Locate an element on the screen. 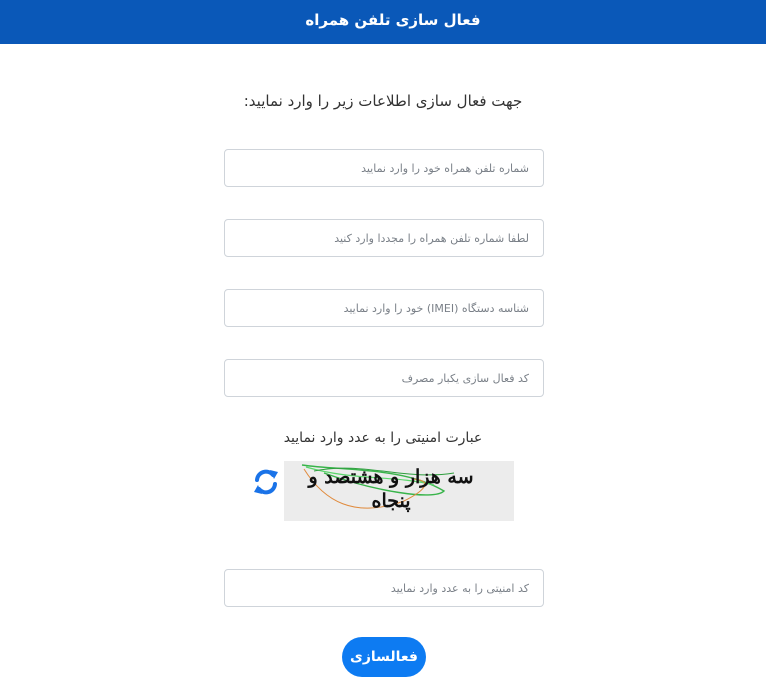  activate-button: فعالسازی is located at coordinates (384, 657).